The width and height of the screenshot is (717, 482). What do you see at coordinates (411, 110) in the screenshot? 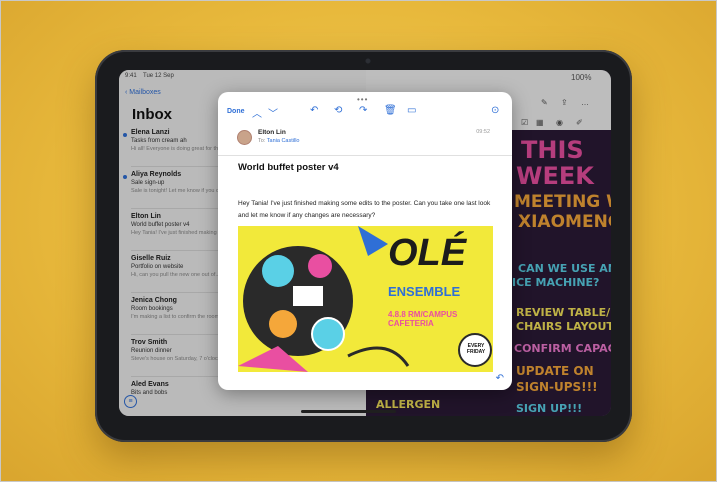
I see `folder-icon: ▭` at bounding box center [411, 110].